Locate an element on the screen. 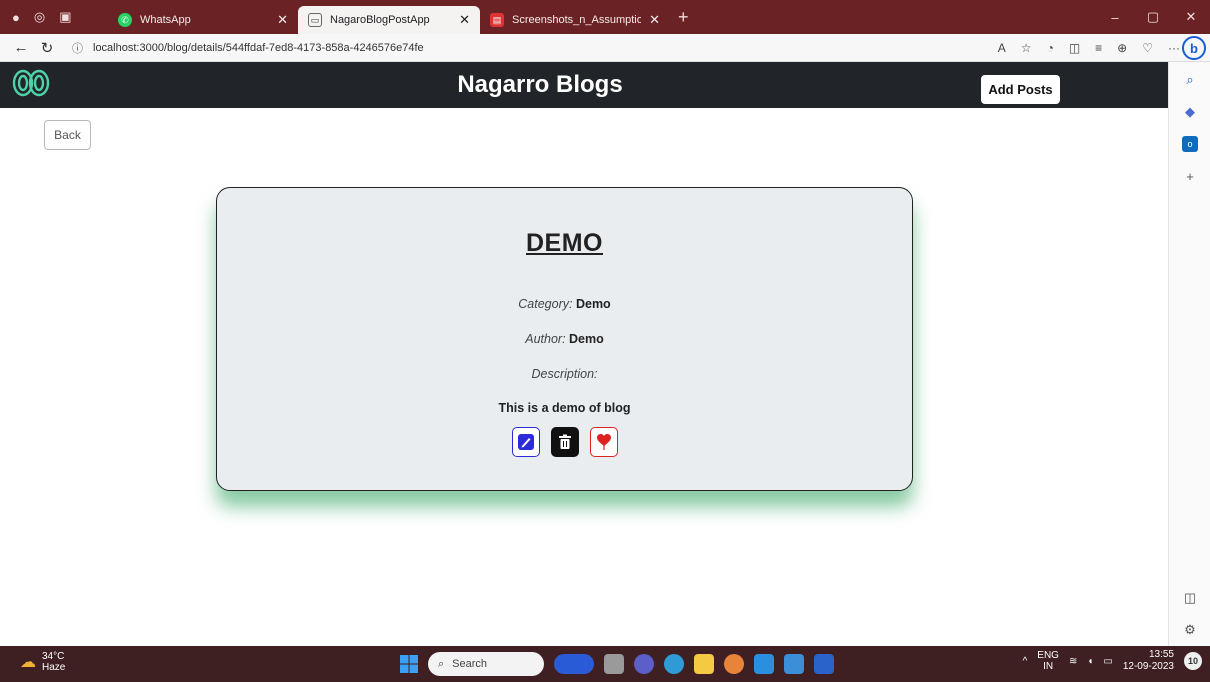 The height and width of the screenshot is (682, 1210). category-value: Demo is located at coordinates (593, 304).